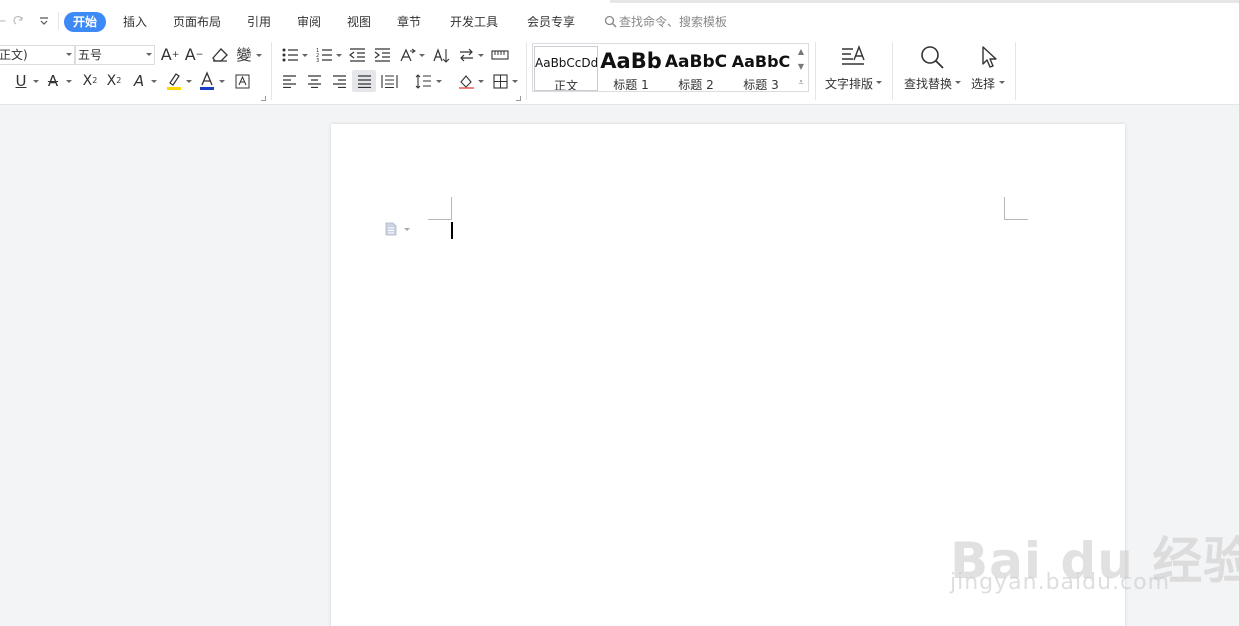 This screenshot has height=626, width=1239. Describe the element at coordinates (90, 81) in the screenshot. I see `superscript-icon: X2` at that location.